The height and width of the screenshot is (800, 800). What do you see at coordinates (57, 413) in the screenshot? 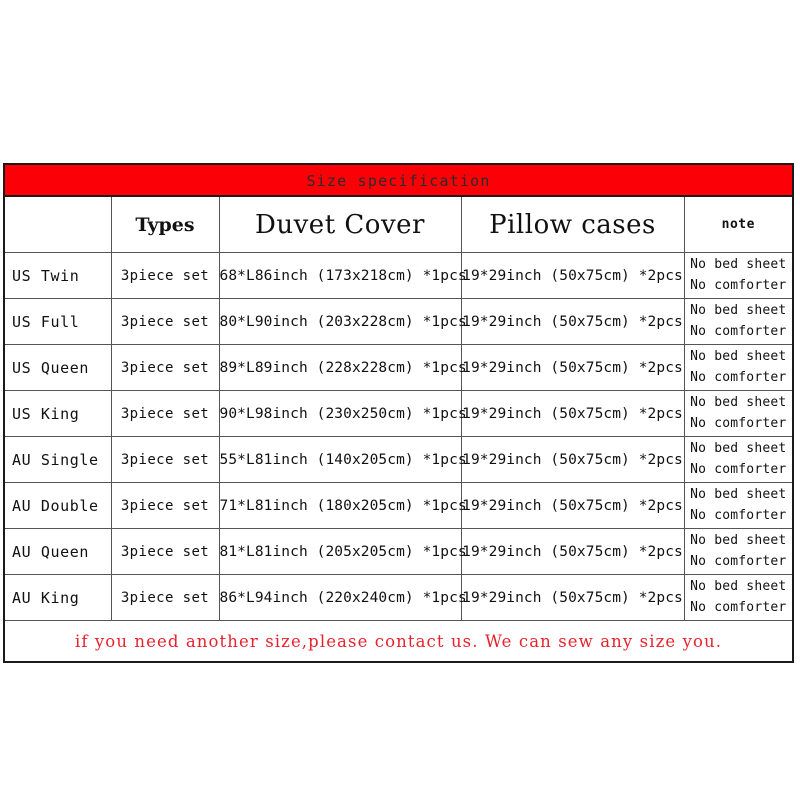
I see `row-size-name: US King` at bounding box center [57, 413].